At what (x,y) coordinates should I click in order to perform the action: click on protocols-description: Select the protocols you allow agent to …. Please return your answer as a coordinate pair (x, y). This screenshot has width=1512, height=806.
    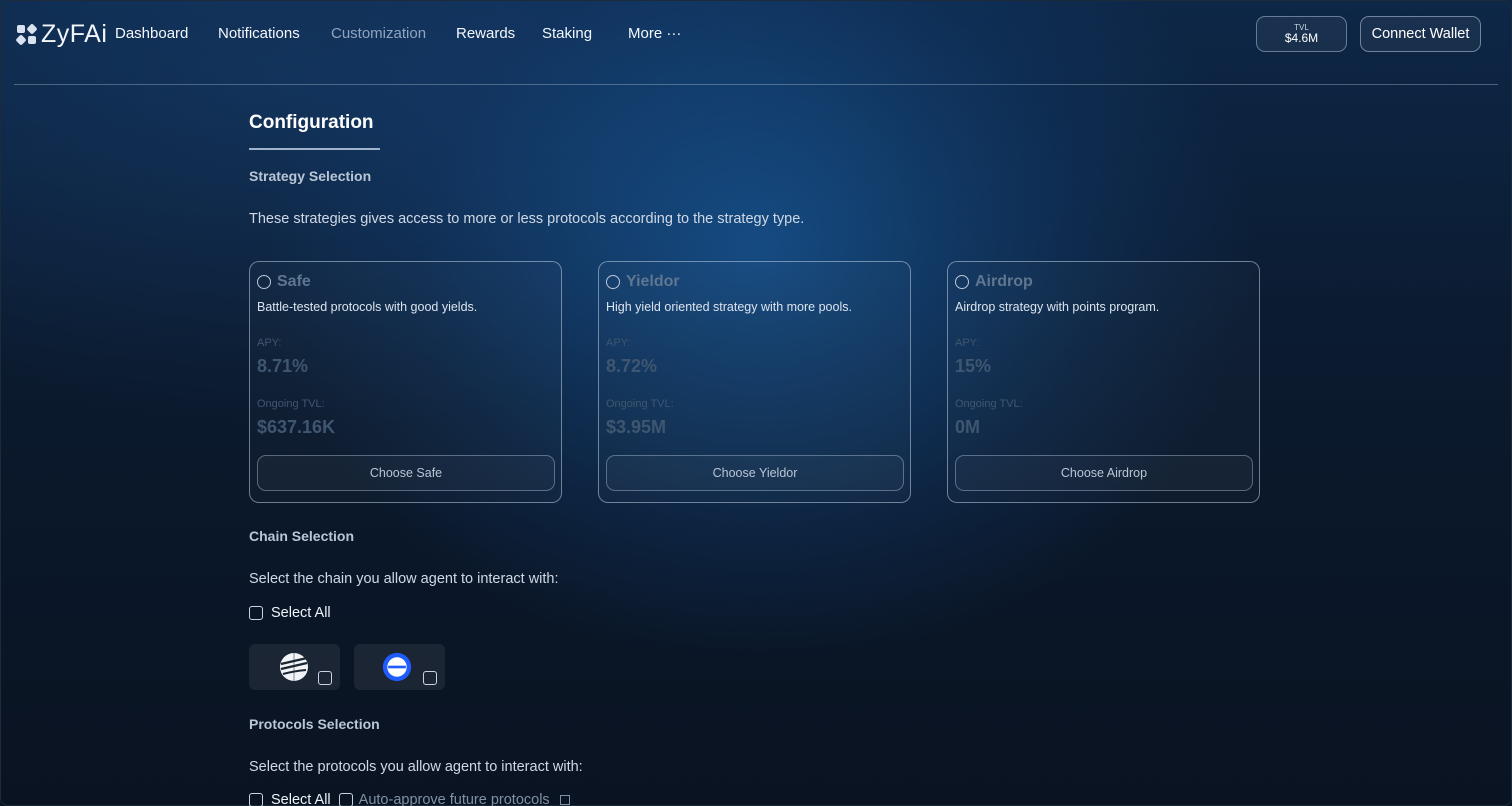
    Looking at the image, I should click on (416, 767).